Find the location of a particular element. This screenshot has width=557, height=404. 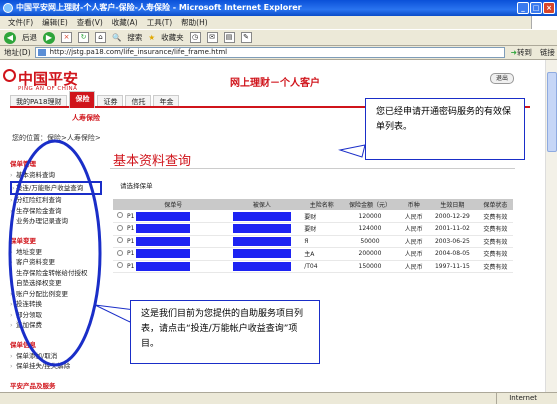

menu-view: 查看(V) is located at coordinates (90, 22).